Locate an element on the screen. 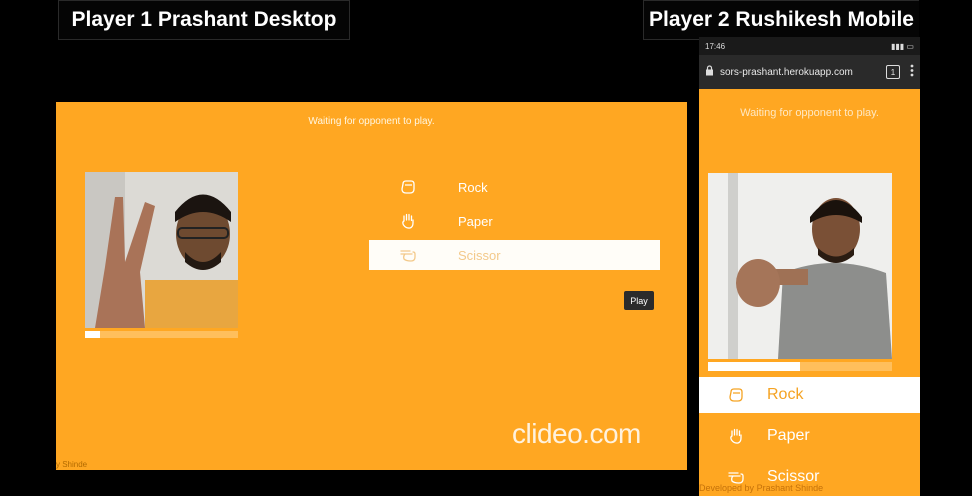 This screenshot has height=496, width=972. clideo-watermark: clideo.com is located at coordinates (576, 433).